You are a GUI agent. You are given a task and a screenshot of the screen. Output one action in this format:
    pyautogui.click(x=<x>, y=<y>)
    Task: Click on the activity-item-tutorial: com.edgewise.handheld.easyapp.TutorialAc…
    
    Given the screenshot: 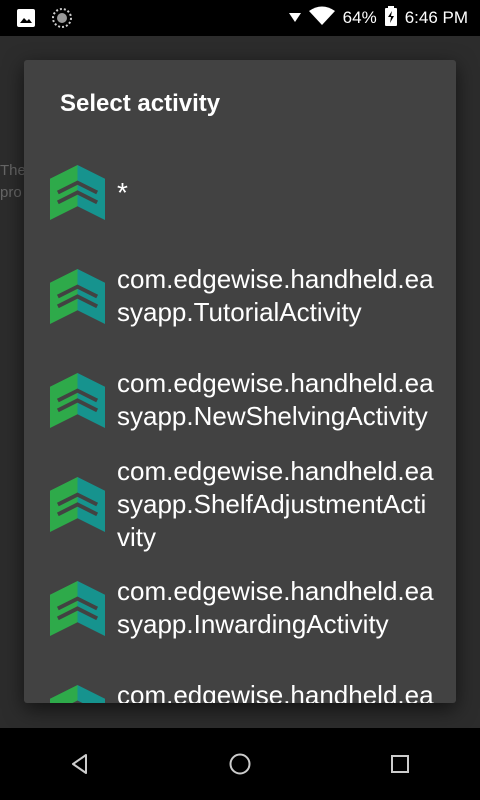 What is the action you would take?
    pyautogui.click(x=240, y=296)
    